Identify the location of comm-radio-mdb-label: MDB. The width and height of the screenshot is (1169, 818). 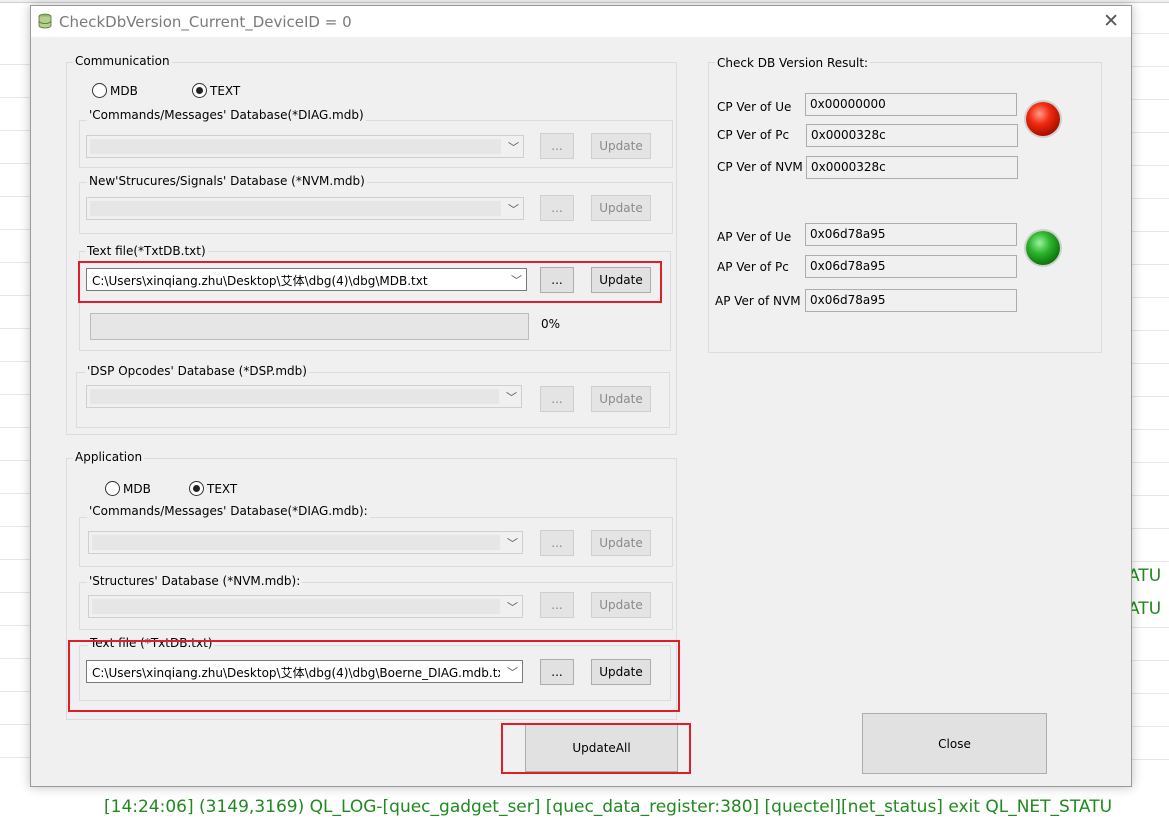
(124, 90).